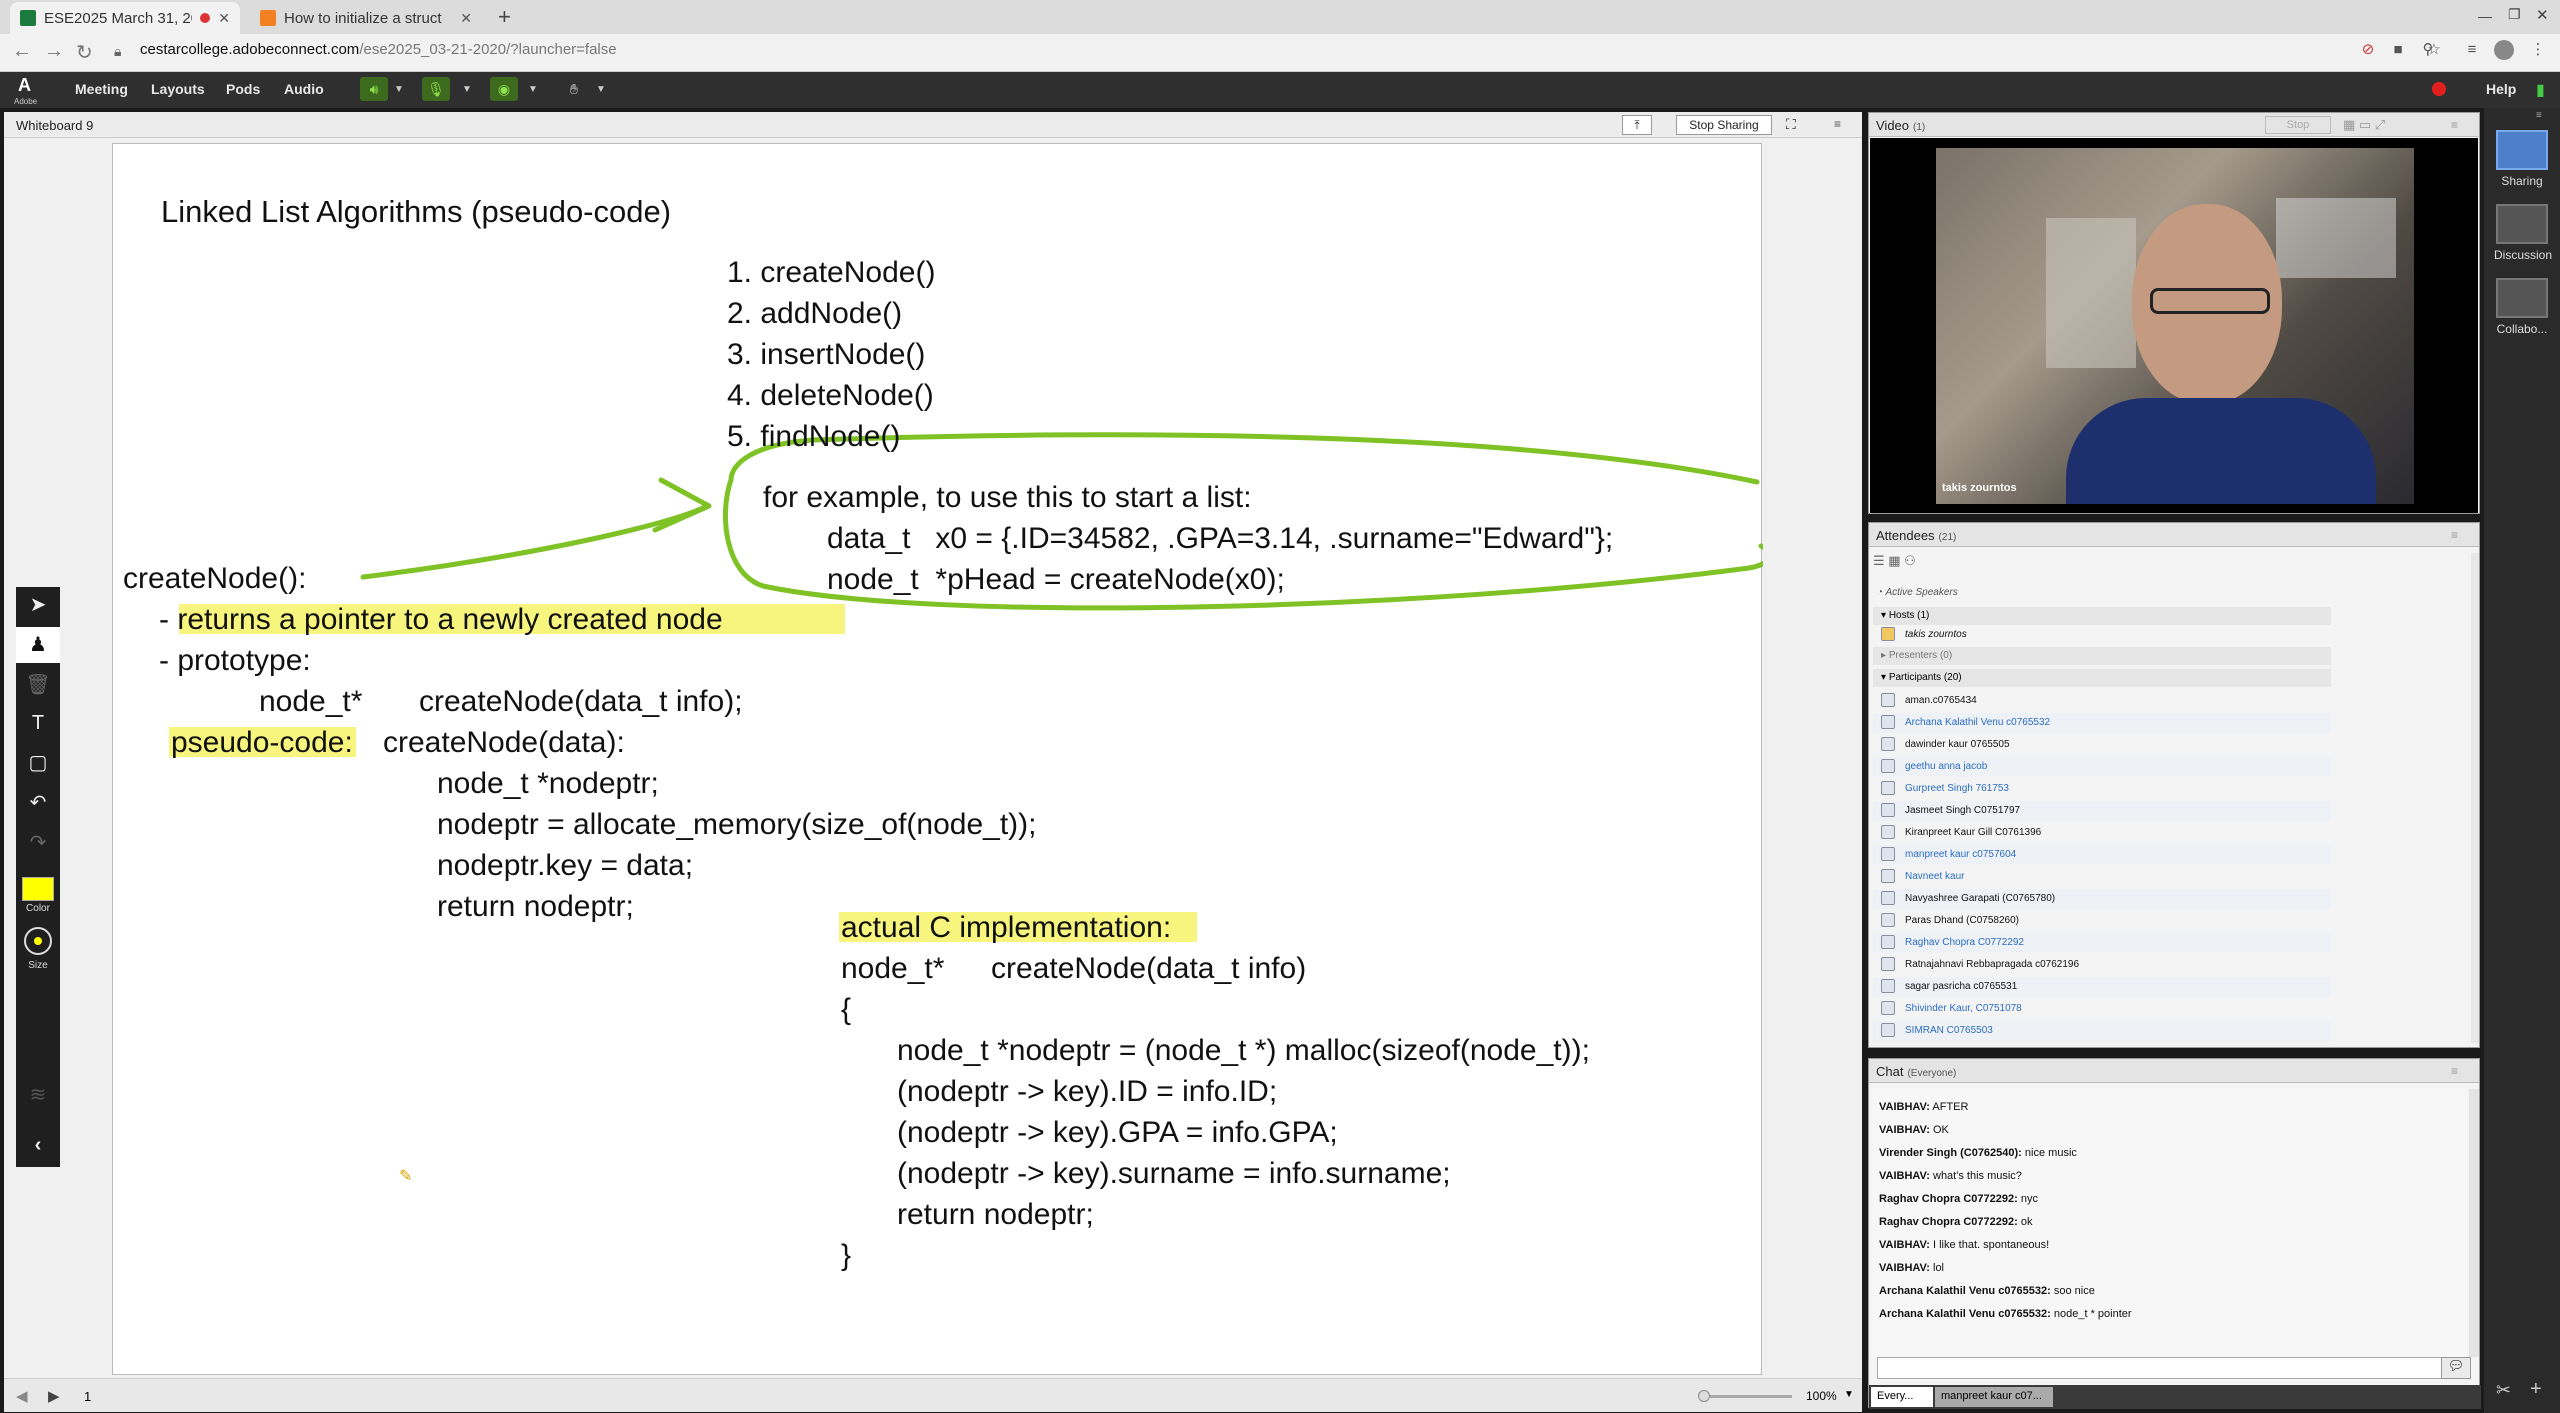 The image size is (2560, 1413). Describe the element at coordinates (533, 89) in the screenshot. I see `webcam-dropdown-icon: ▼` at that location.